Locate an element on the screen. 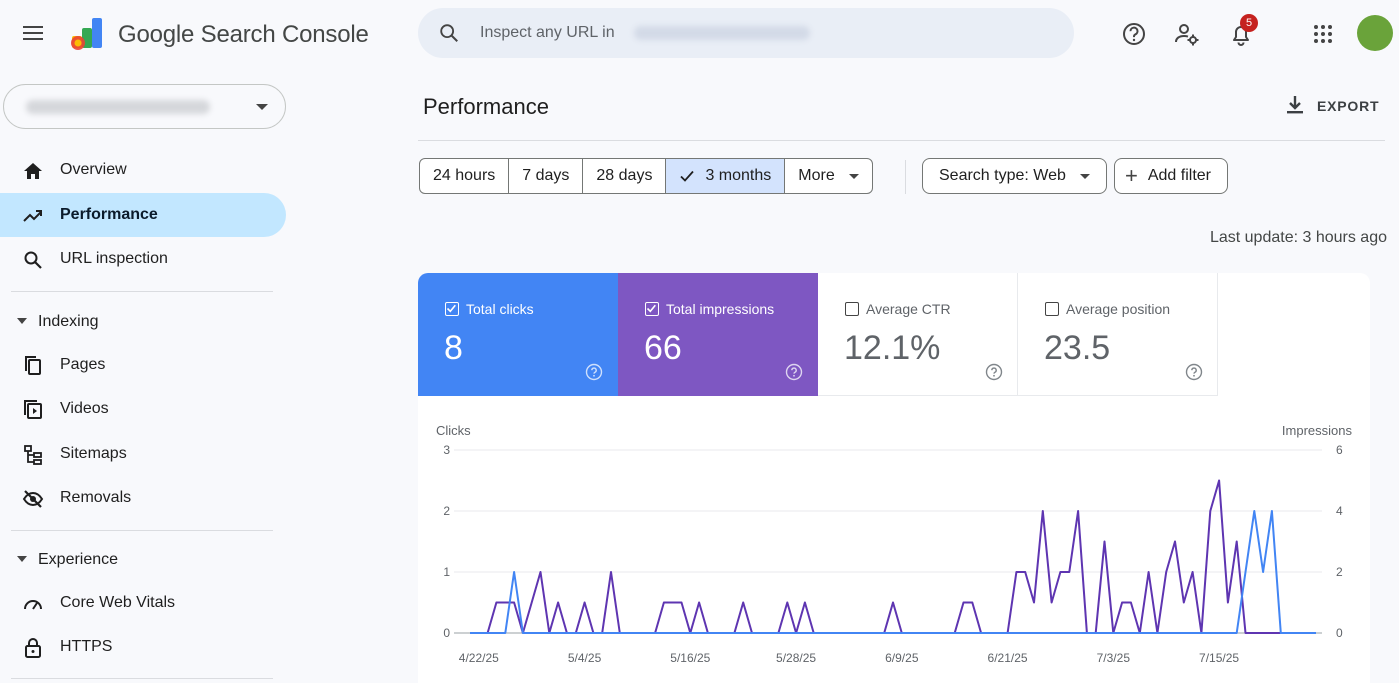  left-tick-label: 1 is located at coordinates (446, 572).